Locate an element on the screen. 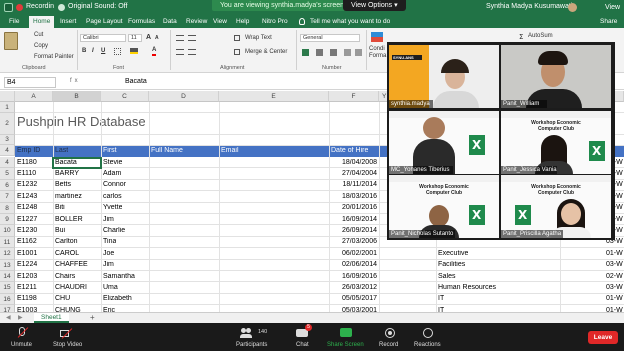  percent-icon is located at coordinates (319, 52).